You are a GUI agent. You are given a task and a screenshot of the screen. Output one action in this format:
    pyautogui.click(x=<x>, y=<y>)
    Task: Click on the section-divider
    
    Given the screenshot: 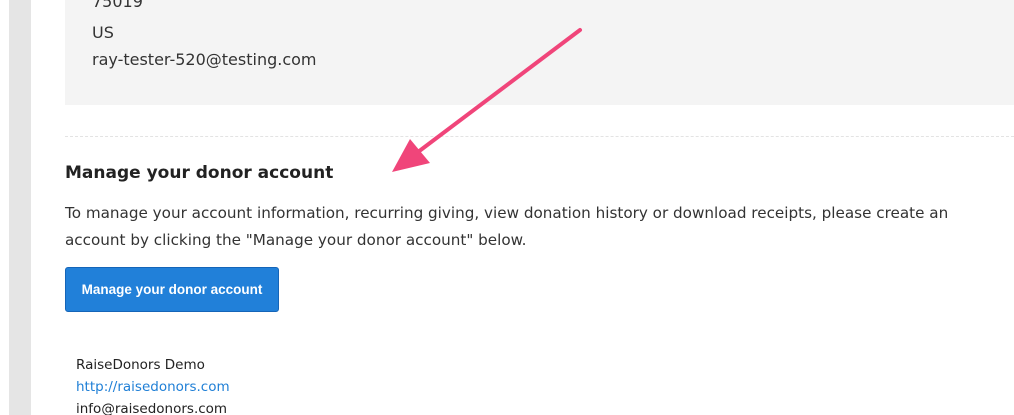 What is the action you would take?
    pyautogui.click(x=539, y=136)
    